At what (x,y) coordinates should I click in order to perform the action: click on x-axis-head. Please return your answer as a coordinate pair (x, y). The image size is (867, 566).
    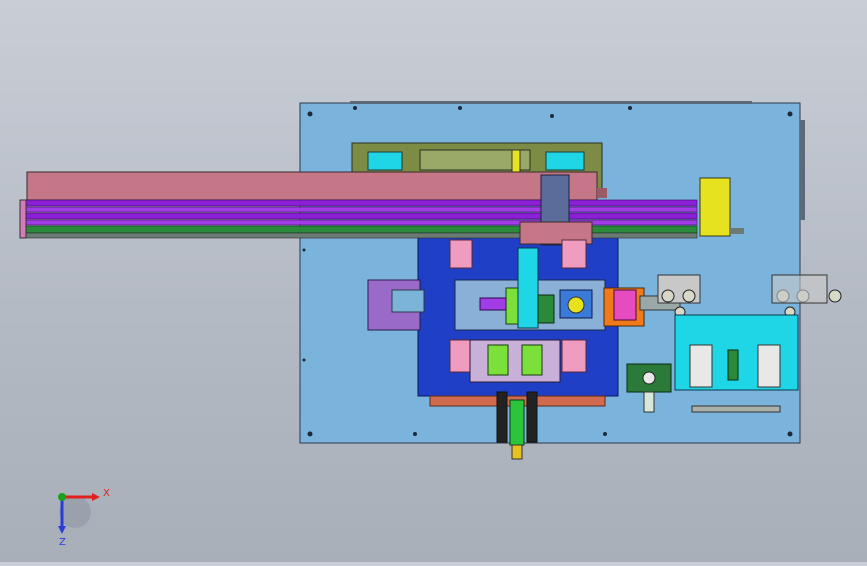
    Looking at the image, I should click on (96, 497).